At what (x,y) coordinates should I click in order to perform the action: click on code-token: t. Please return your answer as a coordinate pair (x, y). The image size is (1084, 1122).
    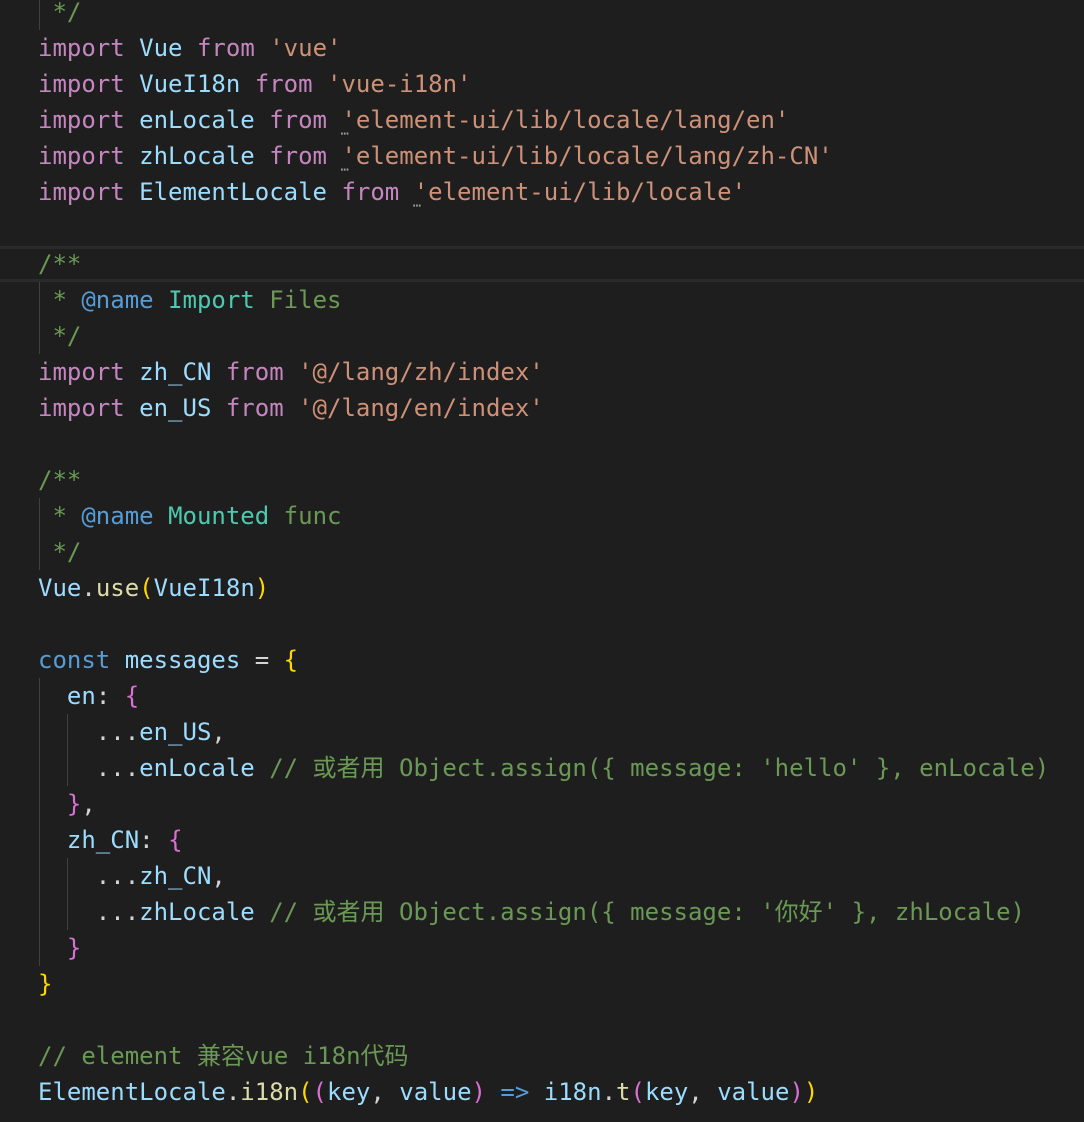
    Looking at the image, I should click on (623, 1092).